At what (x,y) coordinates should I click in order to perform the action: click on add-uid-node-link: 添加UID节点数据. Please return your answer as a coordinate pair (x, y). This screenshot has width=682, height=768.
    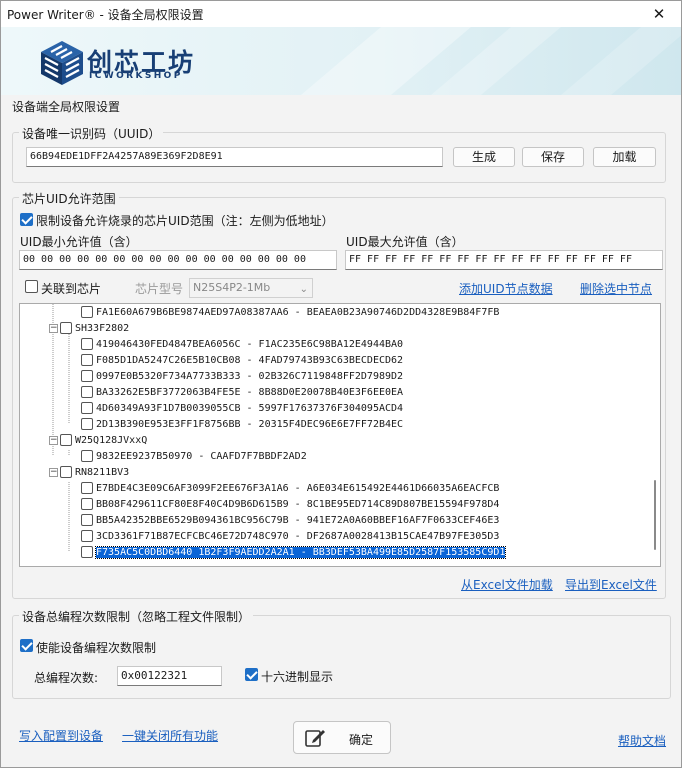
    Looking at the image, I should click on (506, 288).